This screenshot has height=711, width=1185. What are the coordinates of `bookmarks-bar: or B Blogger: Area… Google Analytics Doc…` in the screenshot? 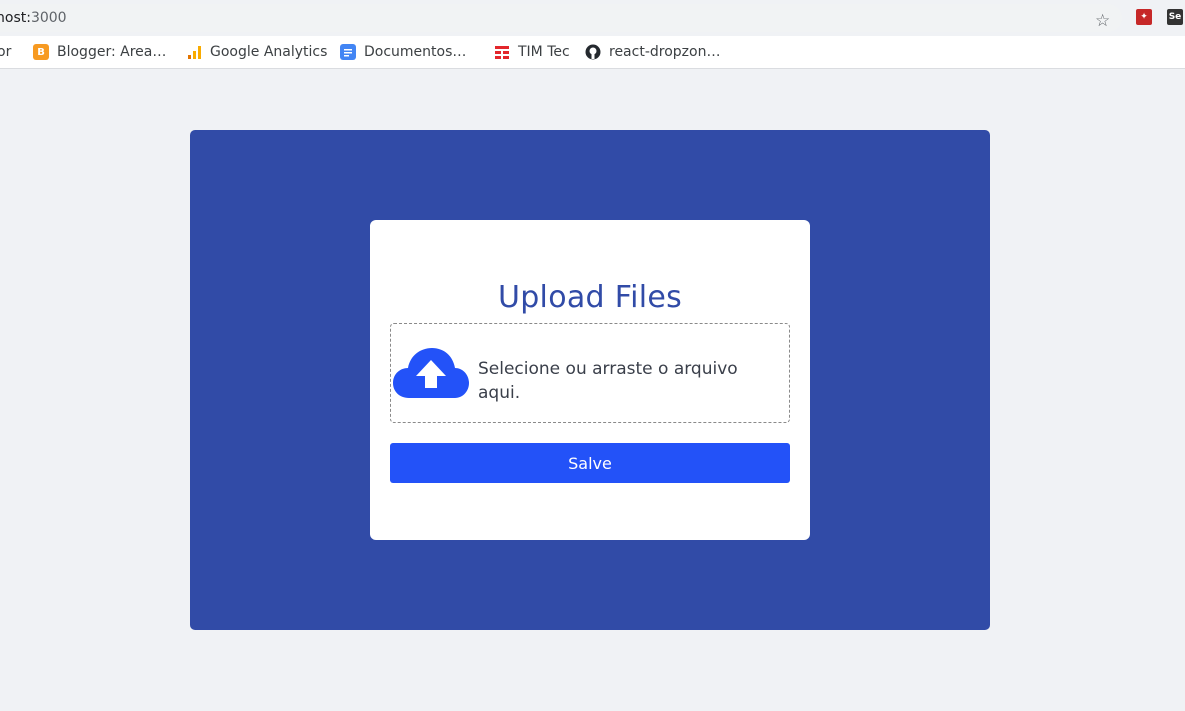 It's located at (592, 52).